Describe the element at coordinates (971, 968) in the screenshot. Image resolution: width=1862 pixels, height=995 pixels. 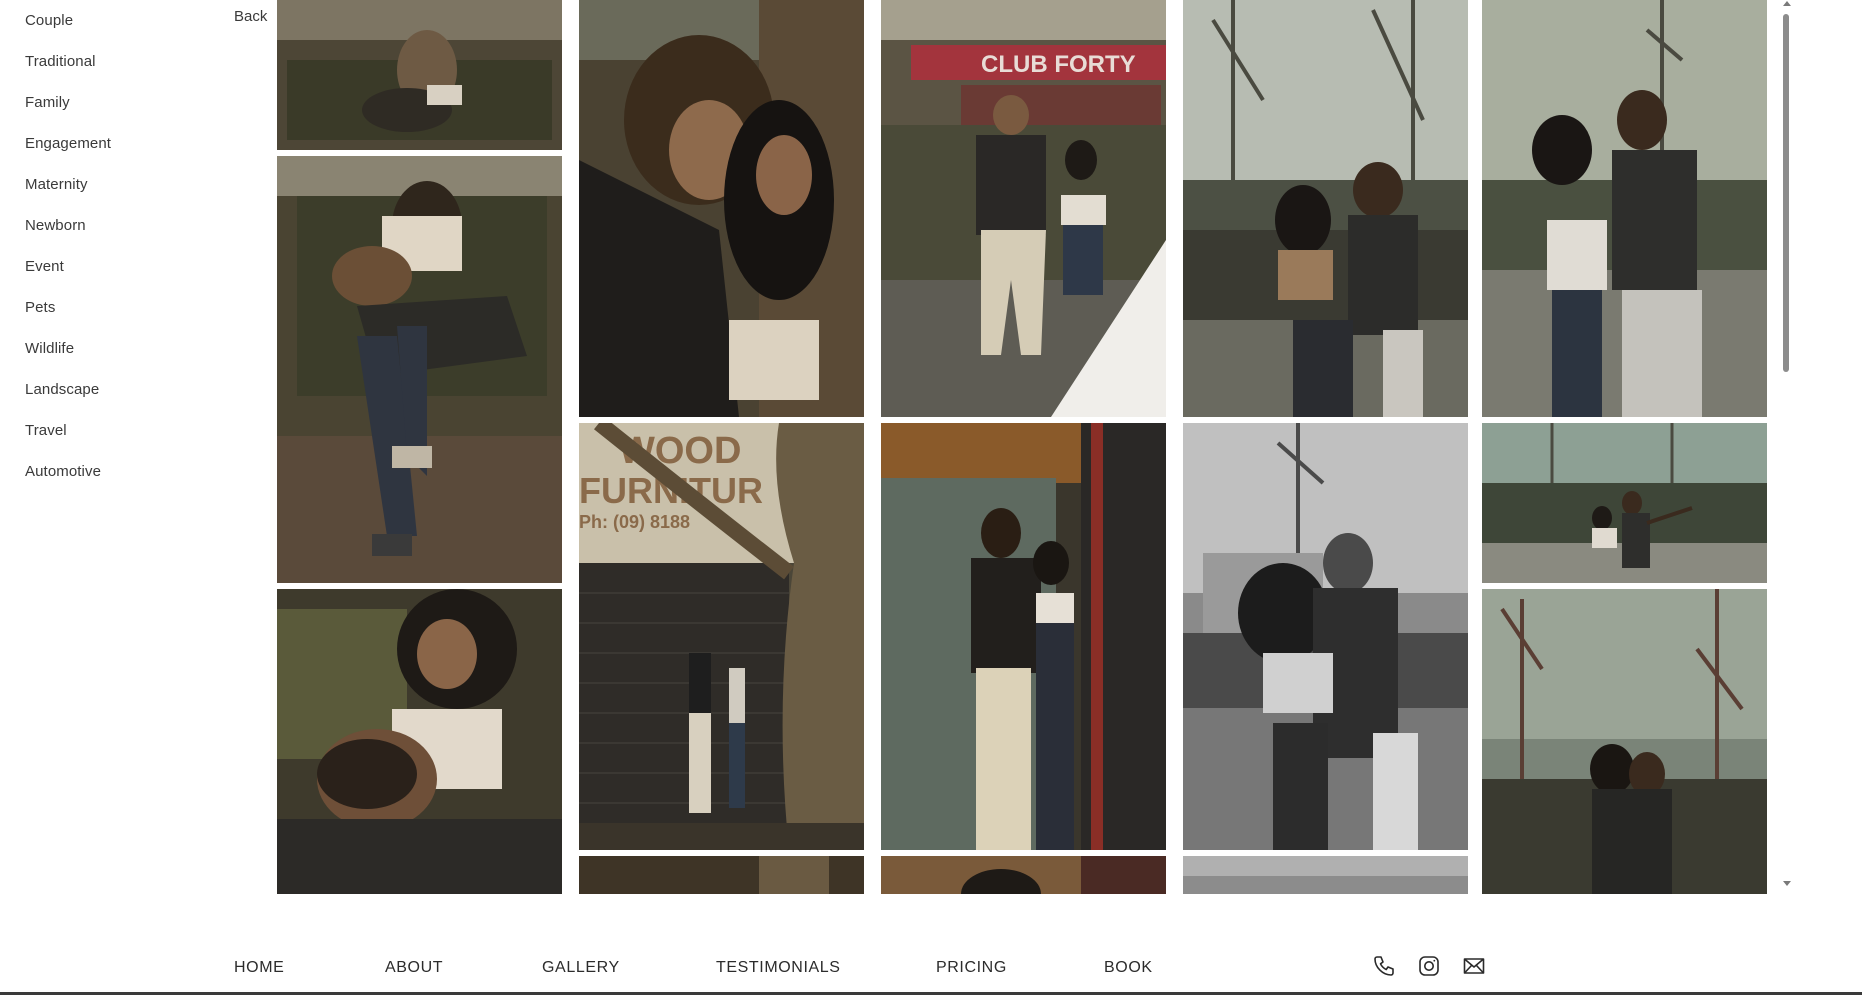
I see `nav-pricing: PRICING` at that location.